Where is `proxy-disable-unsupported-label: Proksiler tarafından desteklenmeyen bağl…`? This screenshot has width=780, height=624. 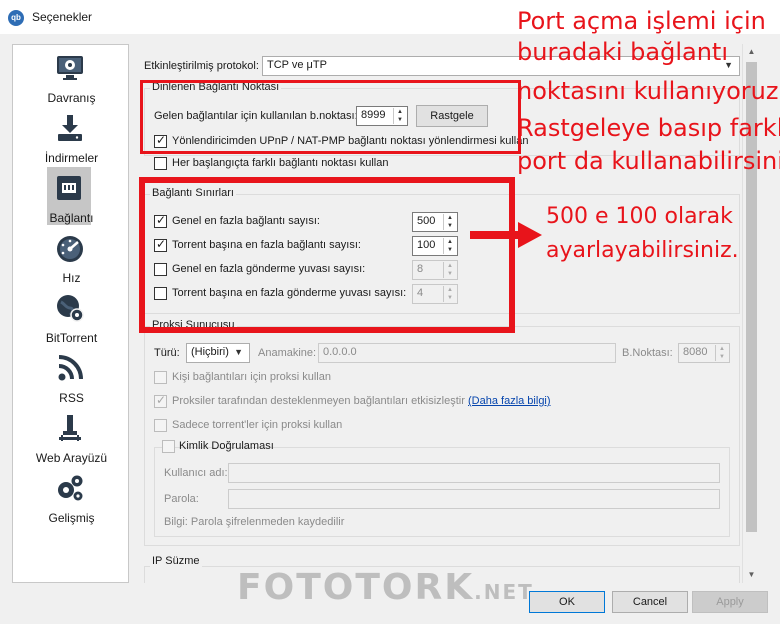
proxy-disable-unsupported-label: Proksiler tarafından desteklenmeyen bağl… is located at coordinates (318, 401).